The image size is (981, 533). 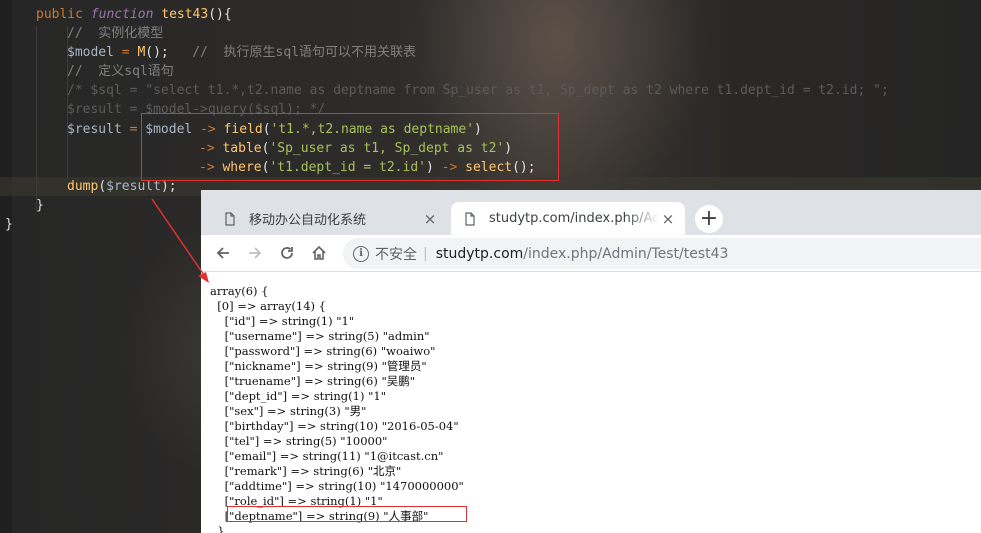 I want to click on query-highlight-box, so click(x=350, y=147).